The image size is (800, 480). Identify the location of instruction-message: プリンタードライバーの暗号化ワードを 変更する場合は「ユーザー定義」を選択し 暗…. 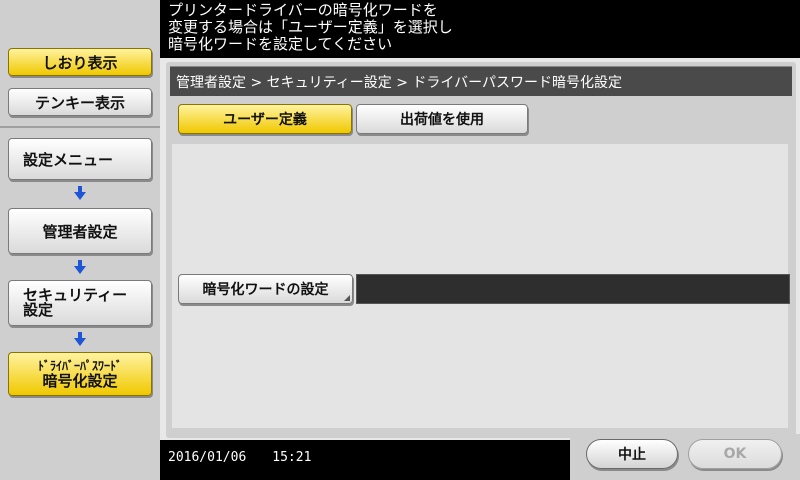
(310, 27).